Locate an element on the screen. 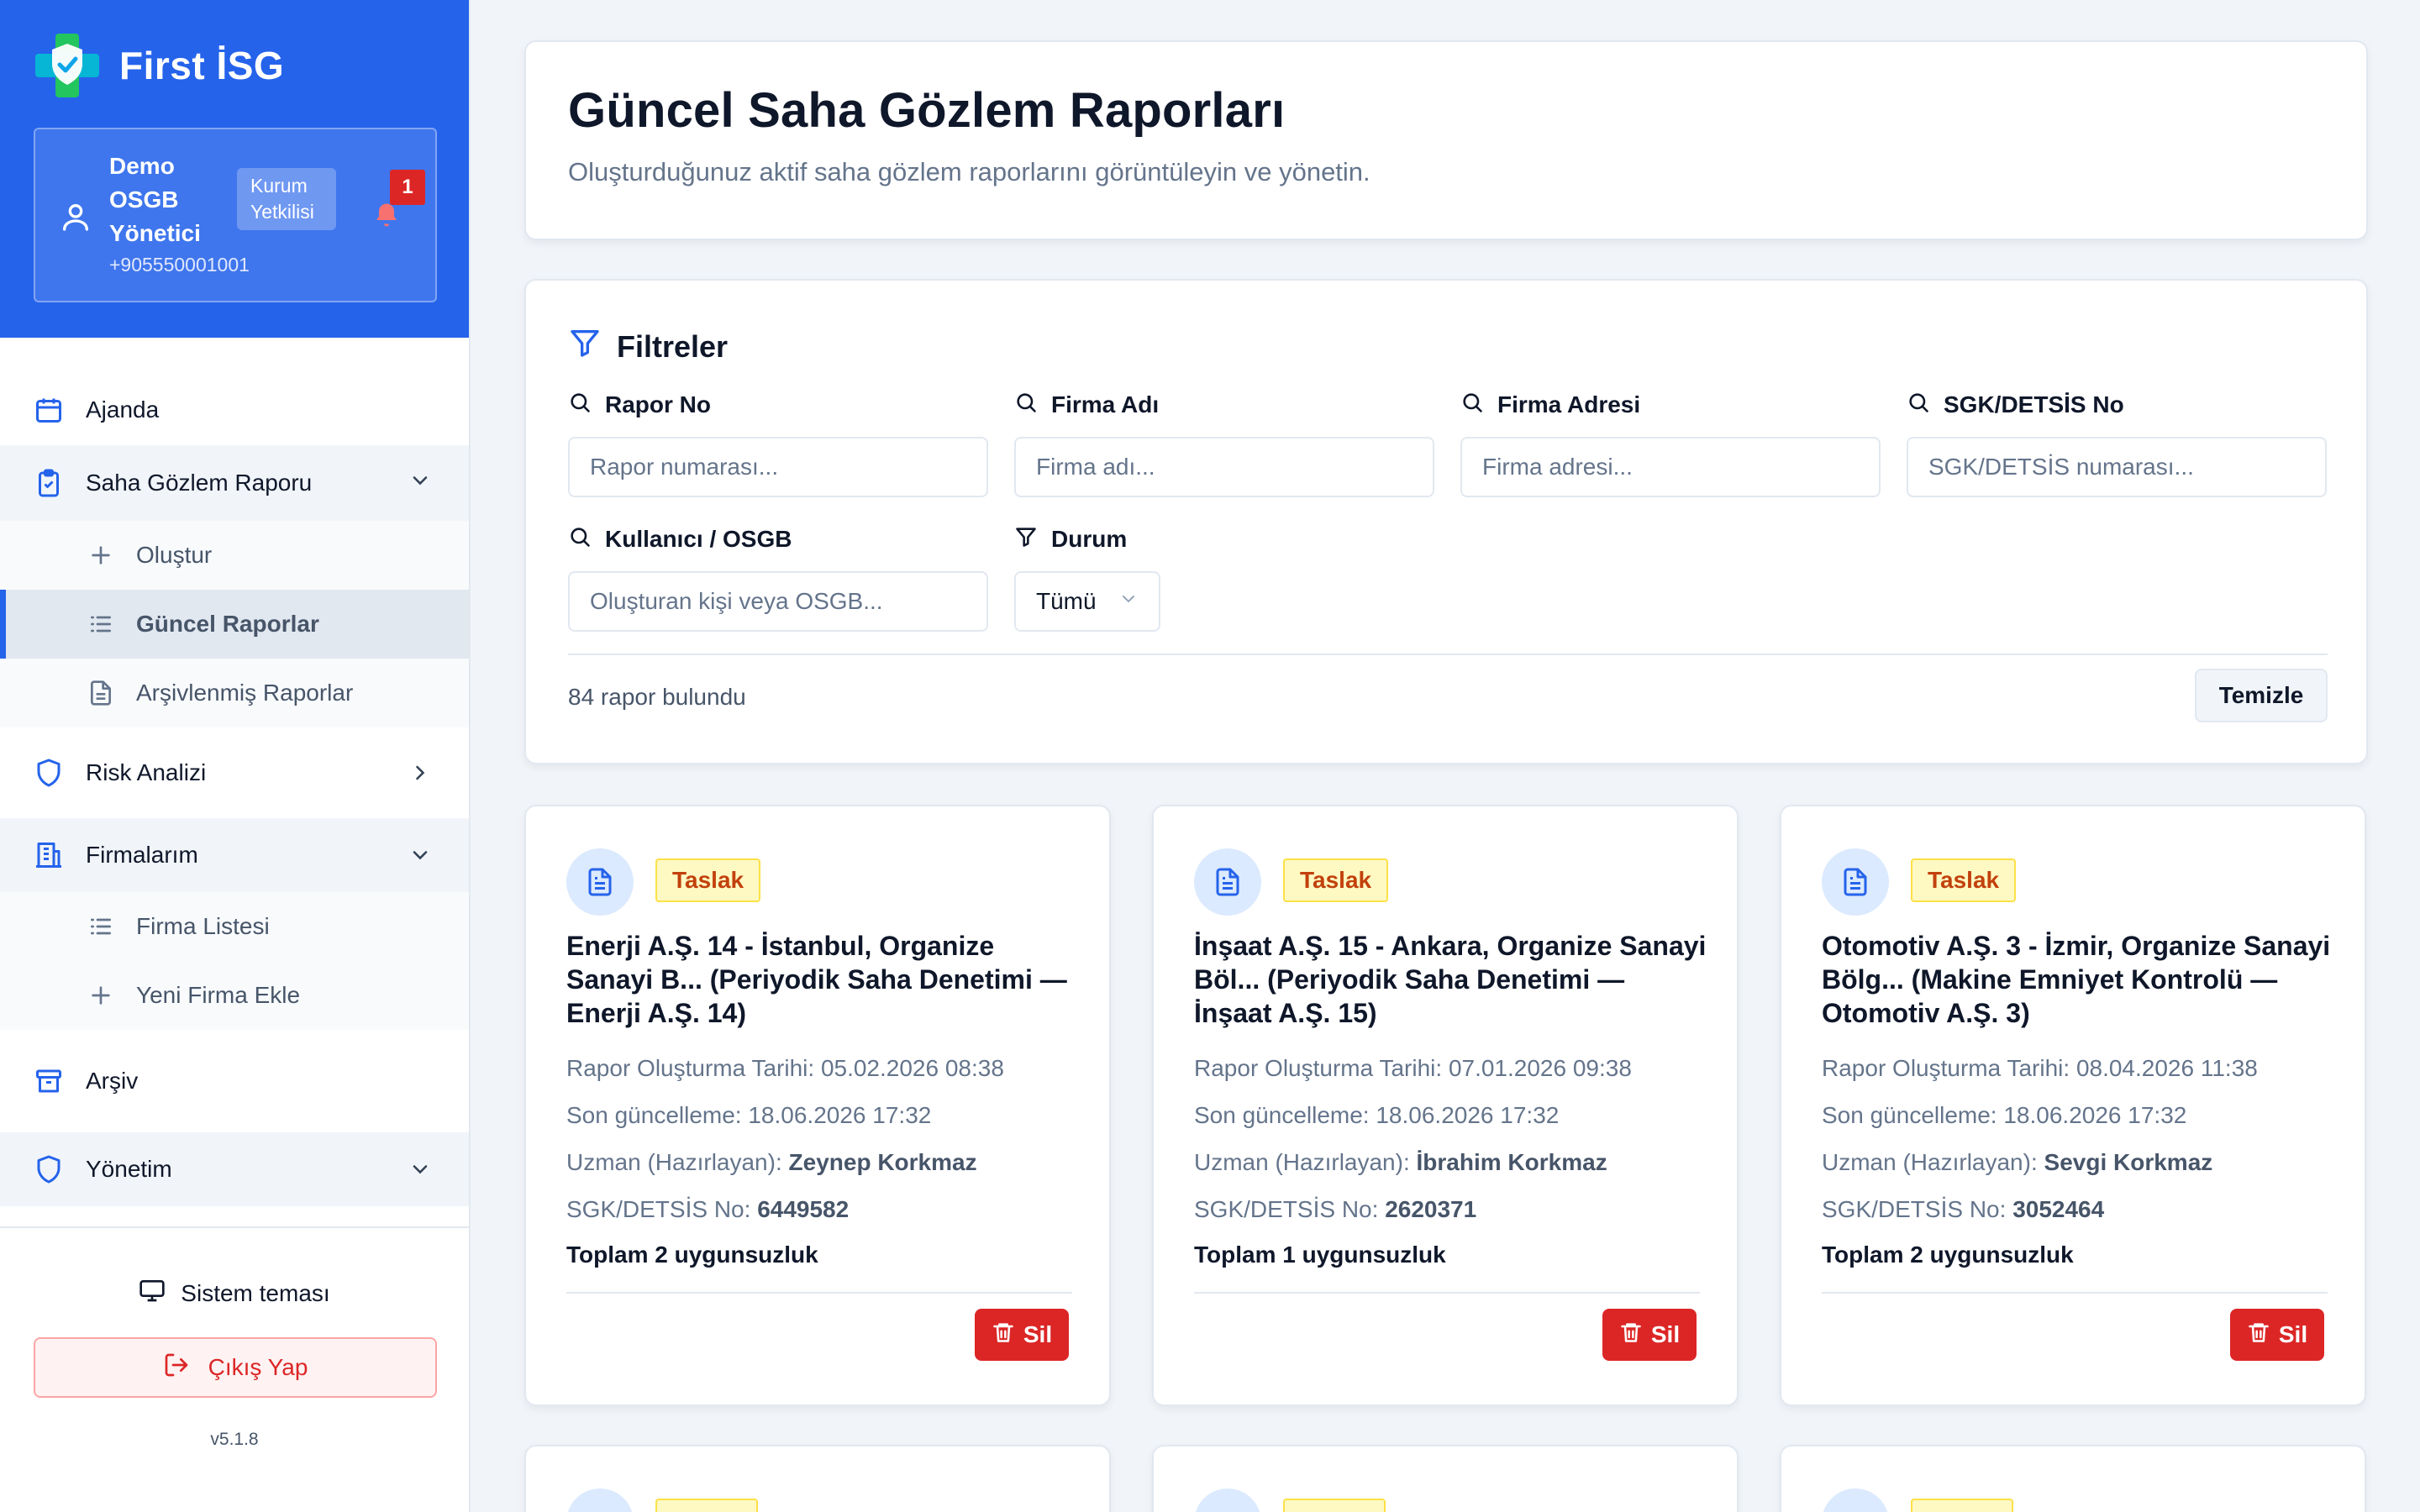 This screenshot has height=1512, width=2420. updated-date: Son güncelleme: 18.06.2026 17:32 is located at coordinates (2004, 1115).